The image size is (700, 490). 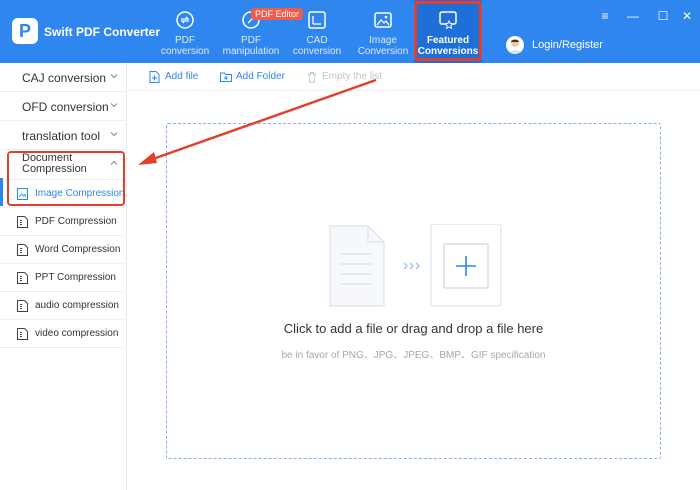 I want to click on minimize-icon: —, so click(x=633, y=16).